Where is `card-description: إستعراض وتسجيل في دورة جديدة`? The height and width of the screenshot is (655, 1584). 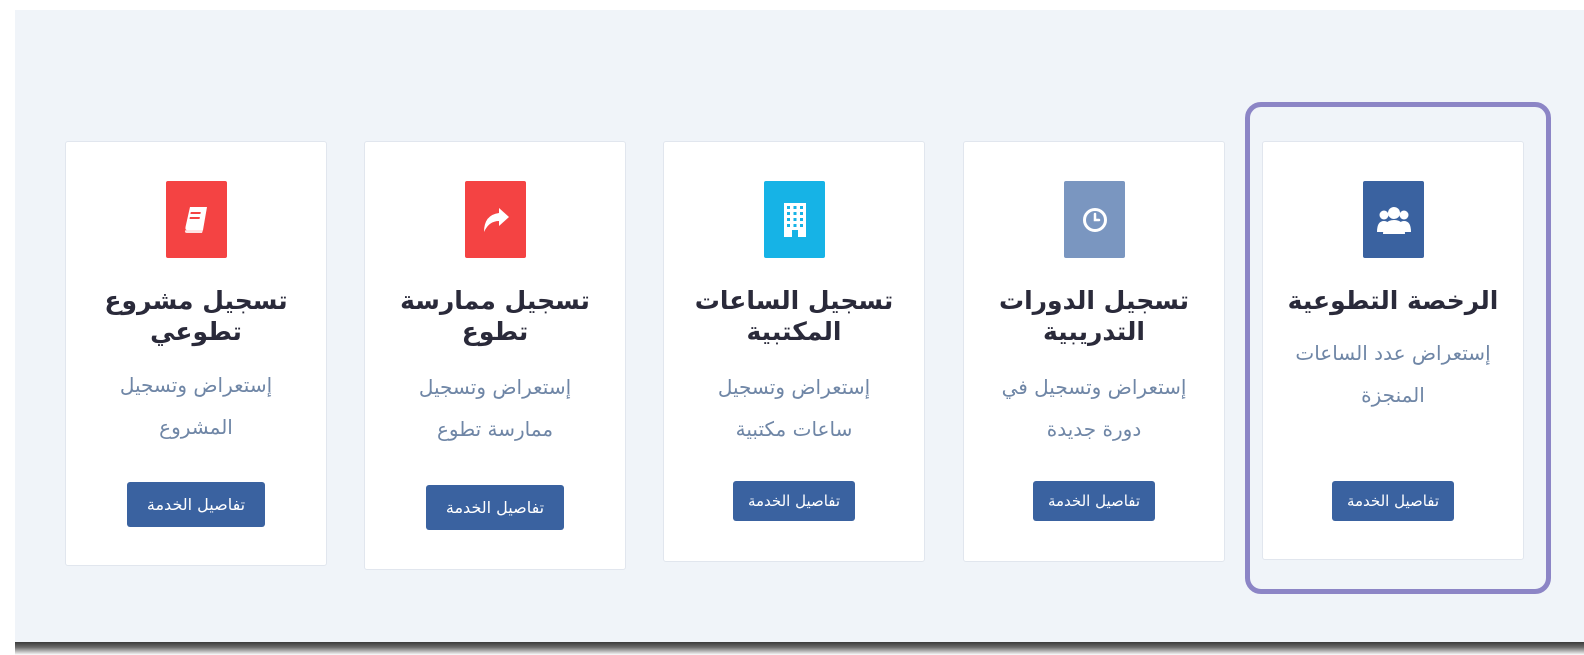
card-description: إستعراض وتسجيل في دورة جديدة is located at coordinates (1094, 408).